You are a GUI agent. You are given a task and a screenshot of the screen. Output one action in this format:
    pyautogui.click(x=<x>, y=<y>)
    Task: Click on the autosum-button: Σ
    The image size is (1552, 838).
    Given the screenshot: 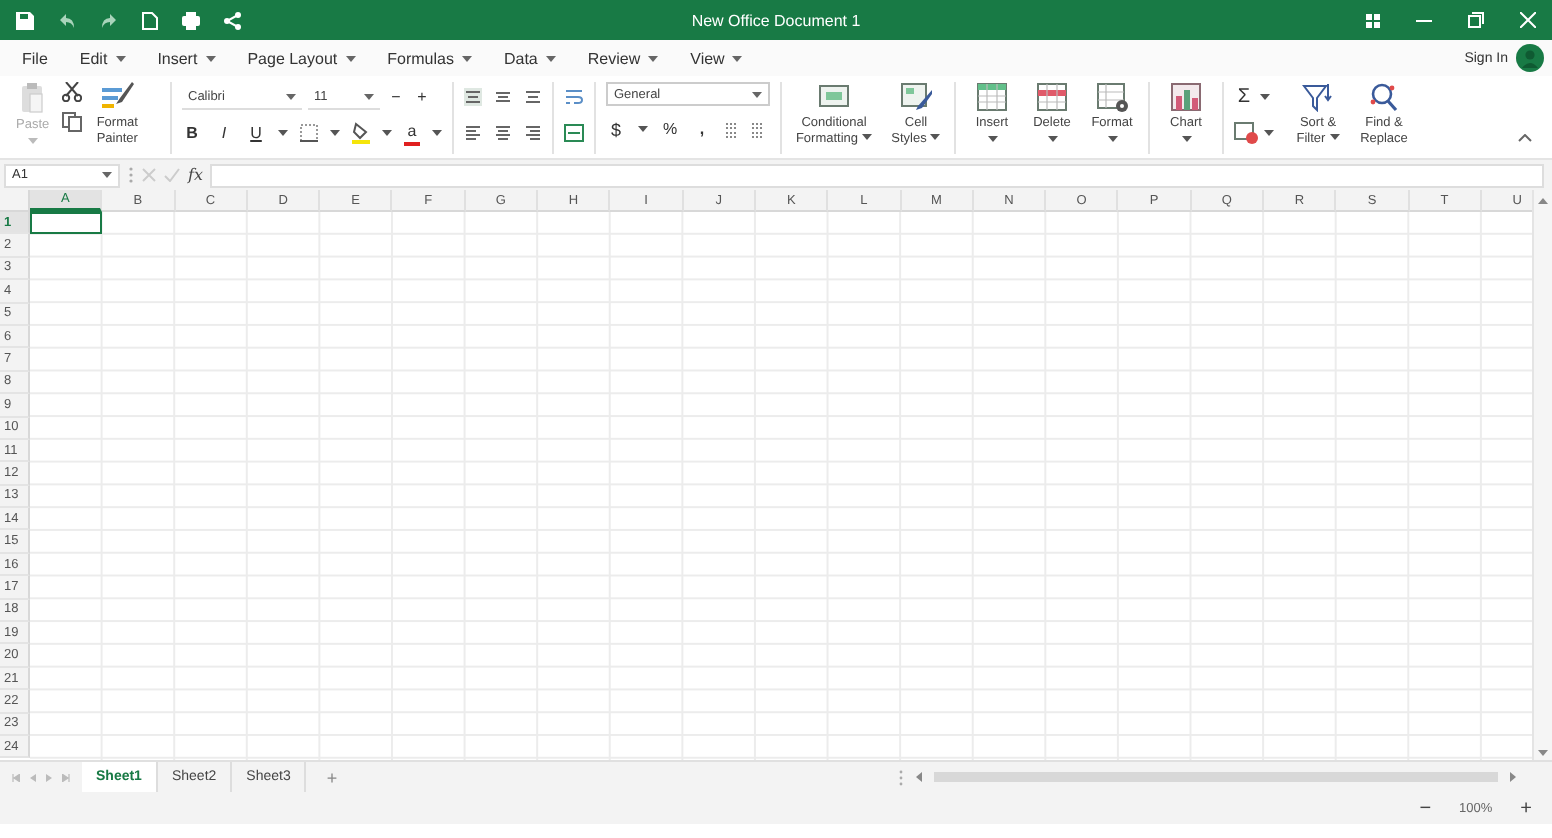 What is the action you would take?
    pyautogui.click(x=1244, y=97)
    